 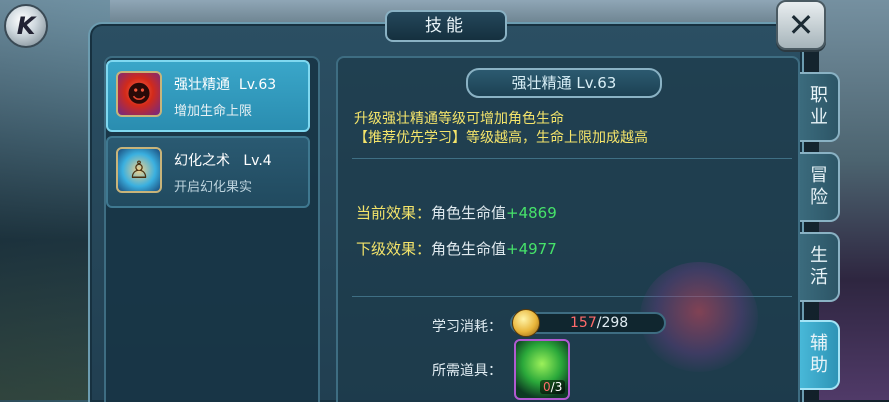 What do you see at coordinates (225, 85) in the screenshot?
I see `skill-name: 强壮精通 Lv.63` at bounding box center [225, 85].